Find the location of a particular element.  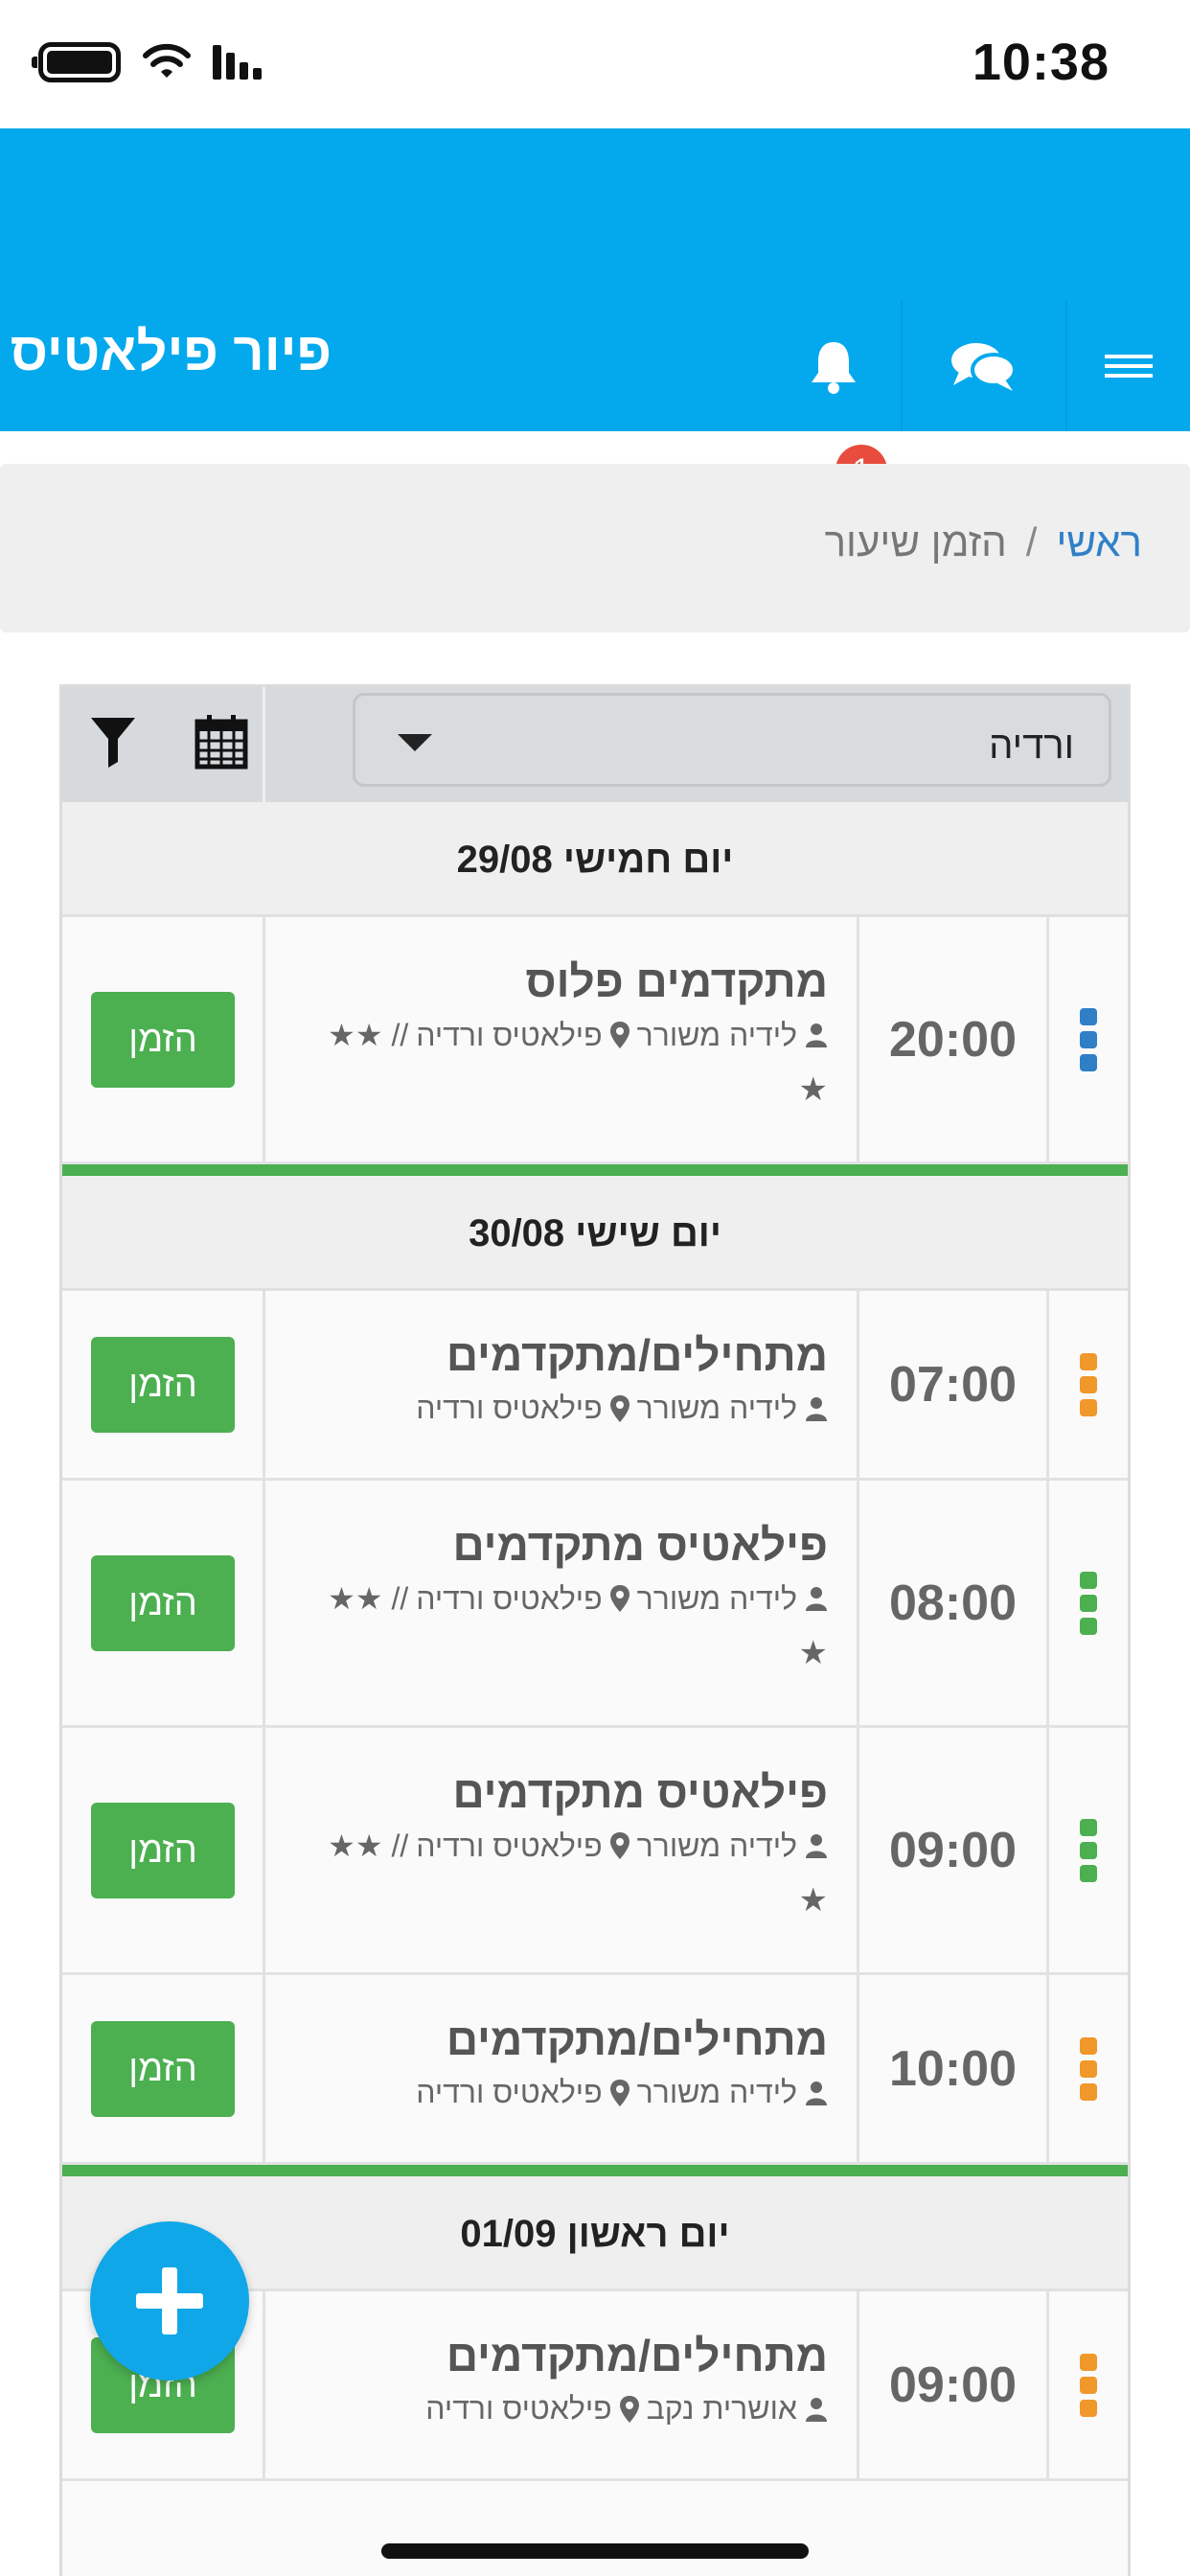

class-name: מתקדמים פלוס is located at coordinates (677, 981).